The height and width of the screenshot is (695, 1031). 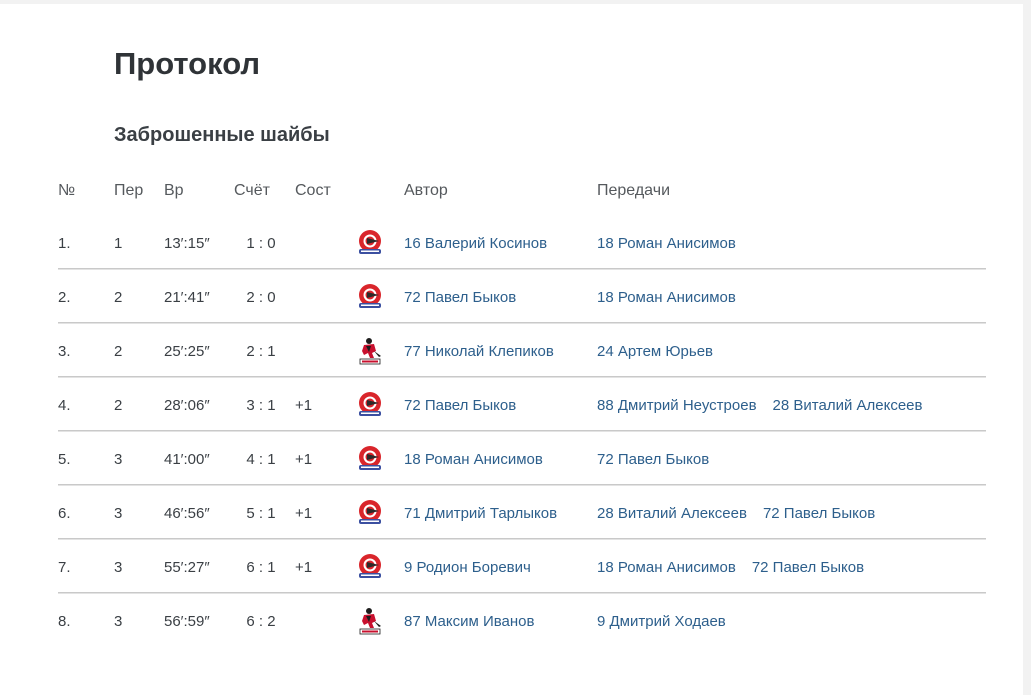 I want to click on goal-period: 2, so click(x=118, y=405).